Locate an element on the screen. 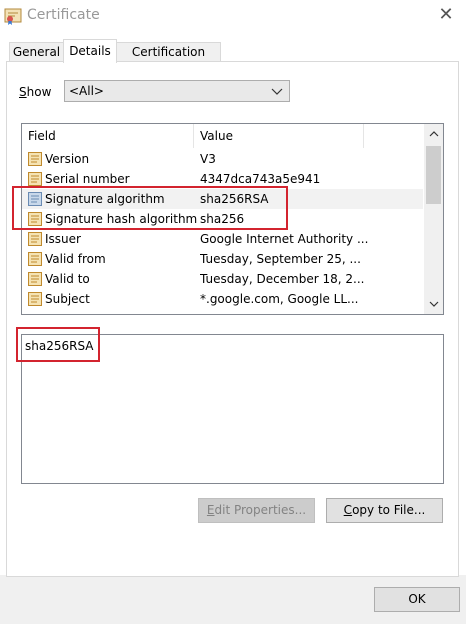 The image size is (466, 624). field-name: Subject is located at coordinates (67, 299).